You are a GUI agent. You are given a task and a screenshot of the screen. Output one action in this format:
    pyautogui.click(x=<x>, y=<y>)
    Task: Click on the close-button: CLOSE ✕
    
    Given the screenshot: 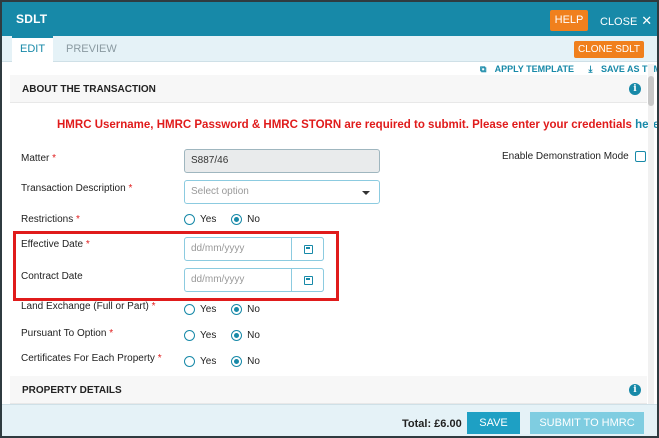 What is the action you would take?
    pyautogui.click(x=626, y=21)
    